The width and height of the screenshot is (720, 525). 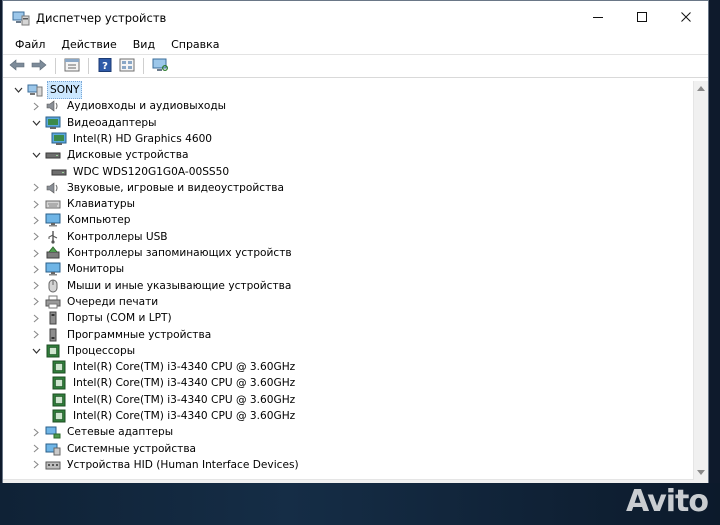 I want to click on tree-item: Контроллеры USB, so click(x=100, y=237).